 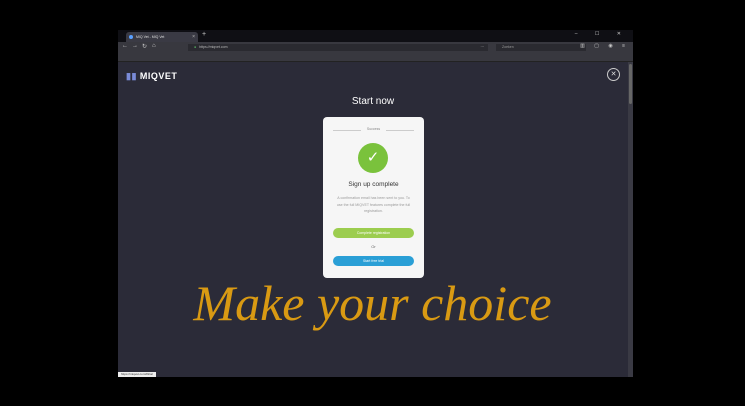 I want to click on page-actions-icon: ···, so click(x=483, y=47).